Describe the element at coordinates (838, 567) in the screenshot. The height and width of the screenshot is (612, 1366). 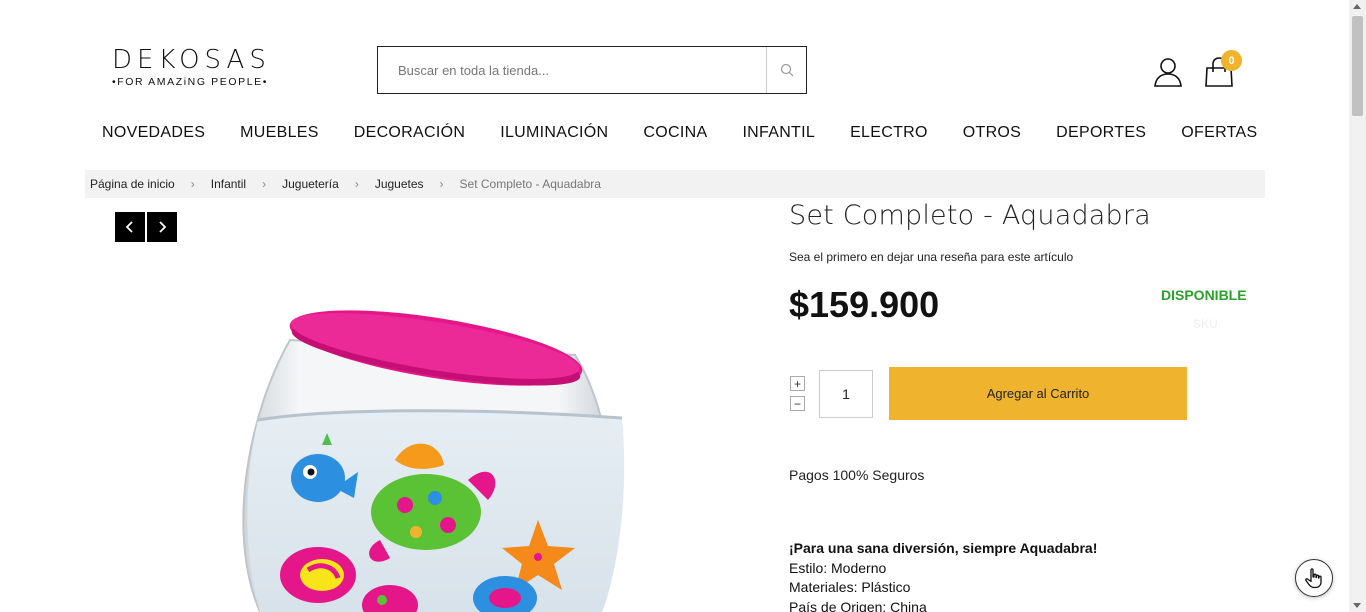
I see `detail-style: Estilo: Moderno` at that location.